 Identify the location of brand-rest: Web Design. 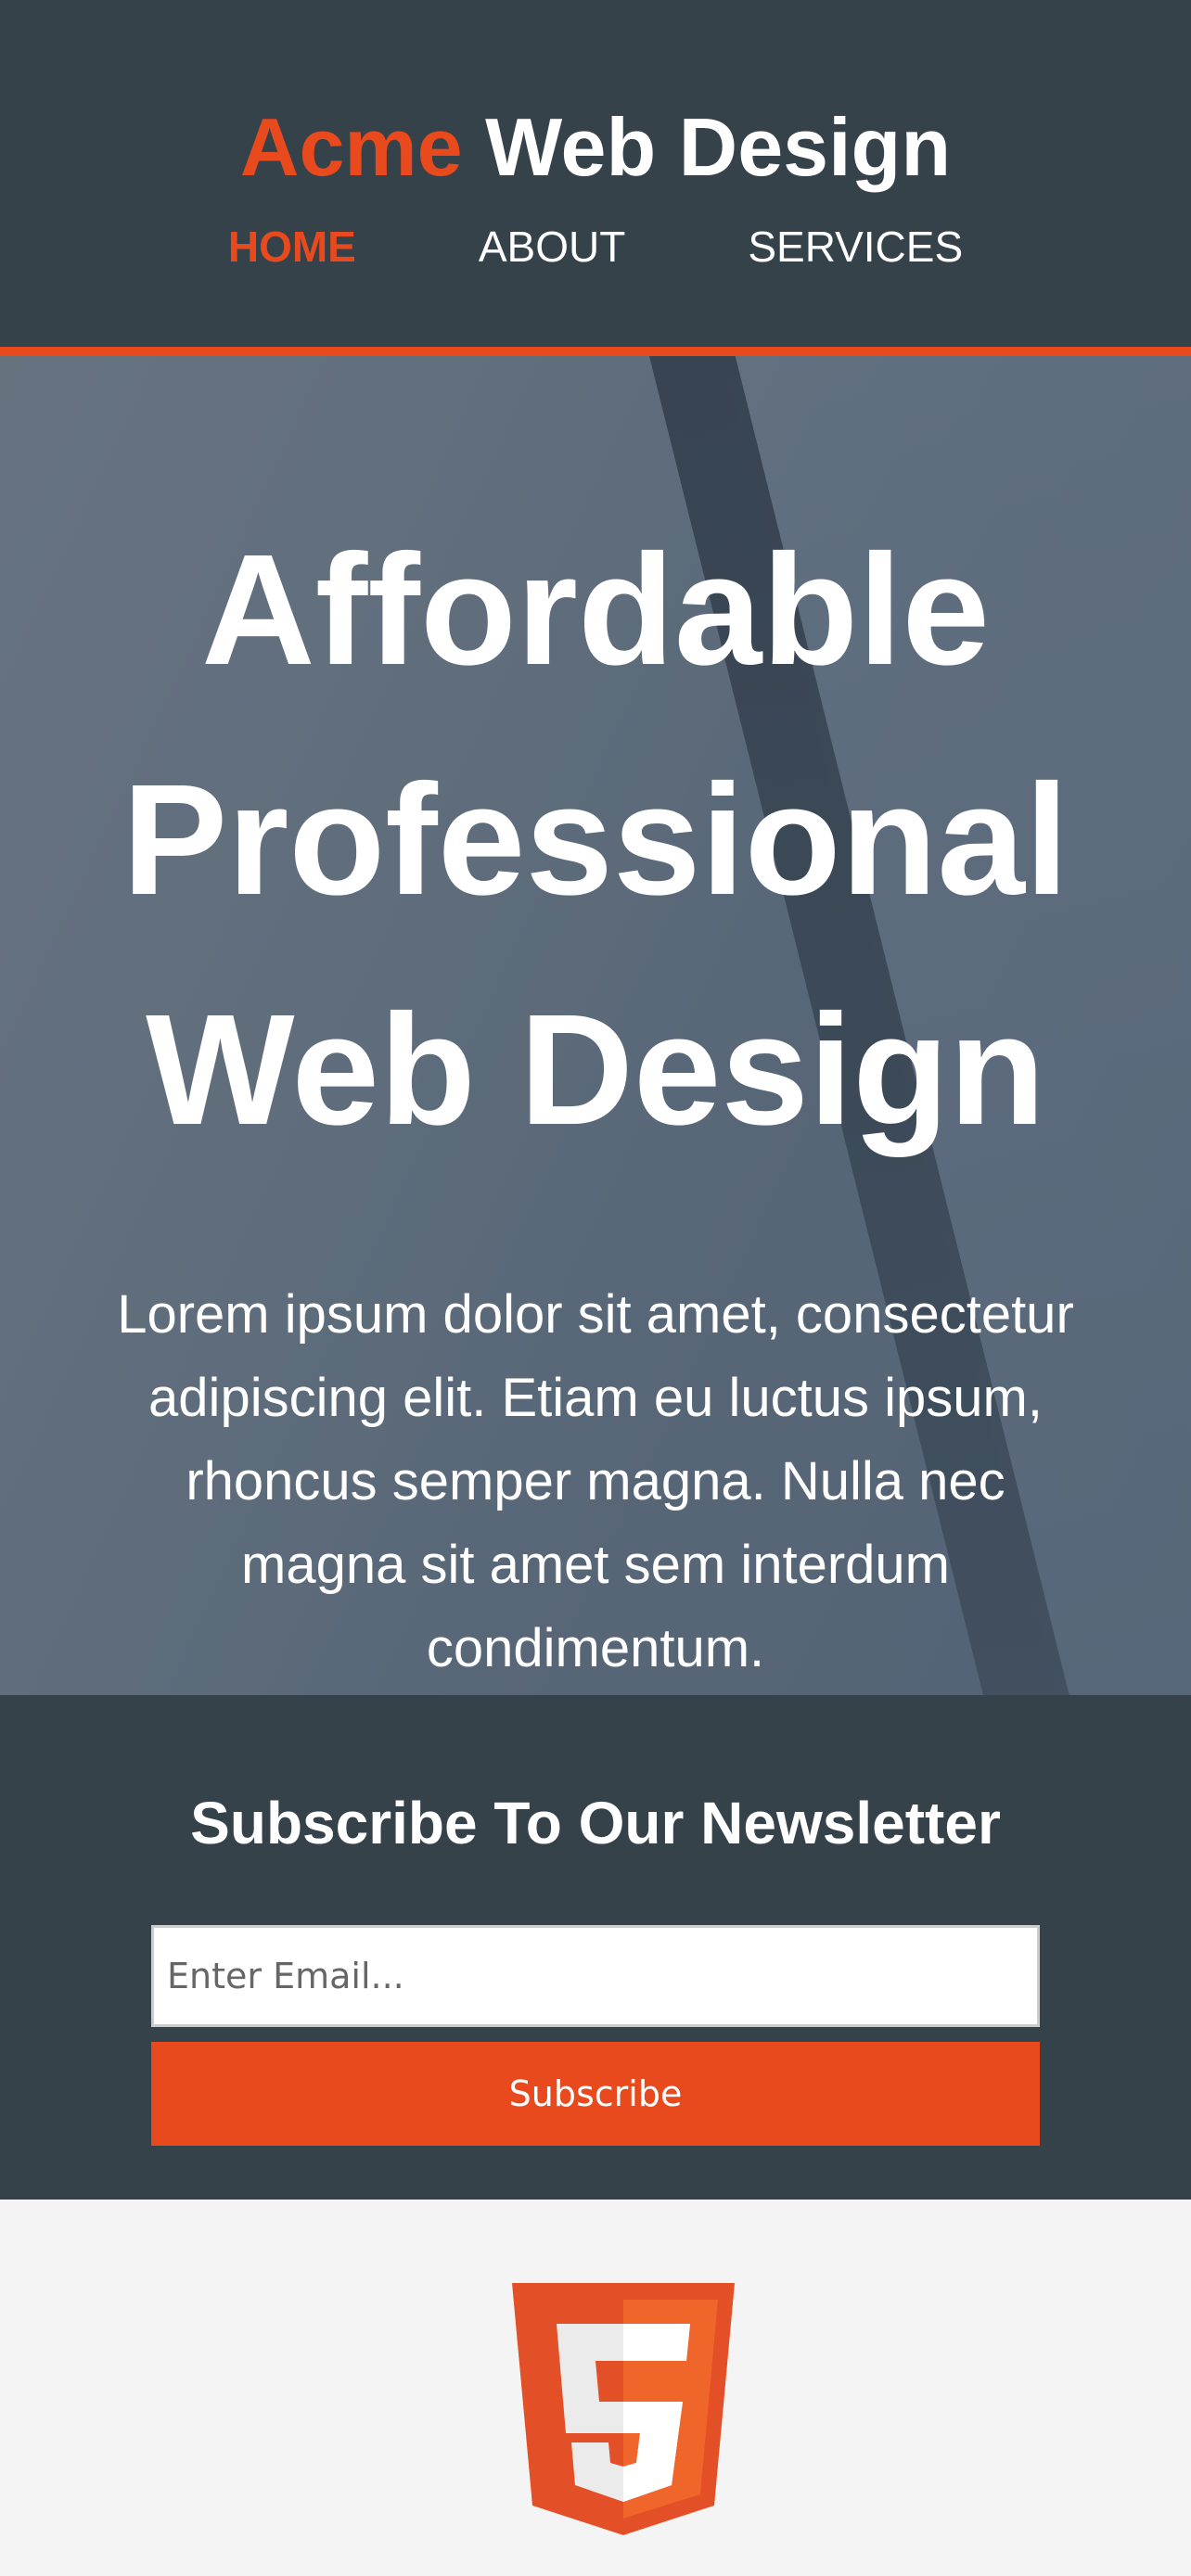
(718, 147).